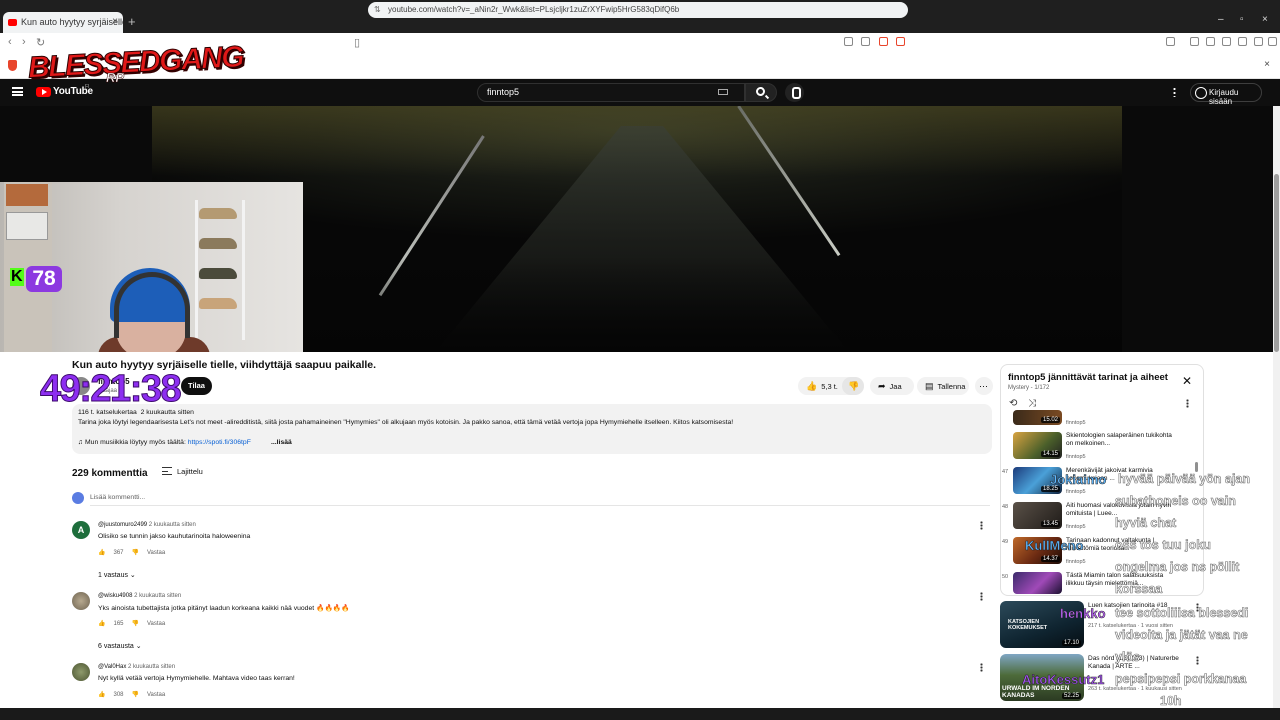  Describe the element at coordinates (1242, 19) in the screenshot. I see `maximize-icon: ▫` at that location.